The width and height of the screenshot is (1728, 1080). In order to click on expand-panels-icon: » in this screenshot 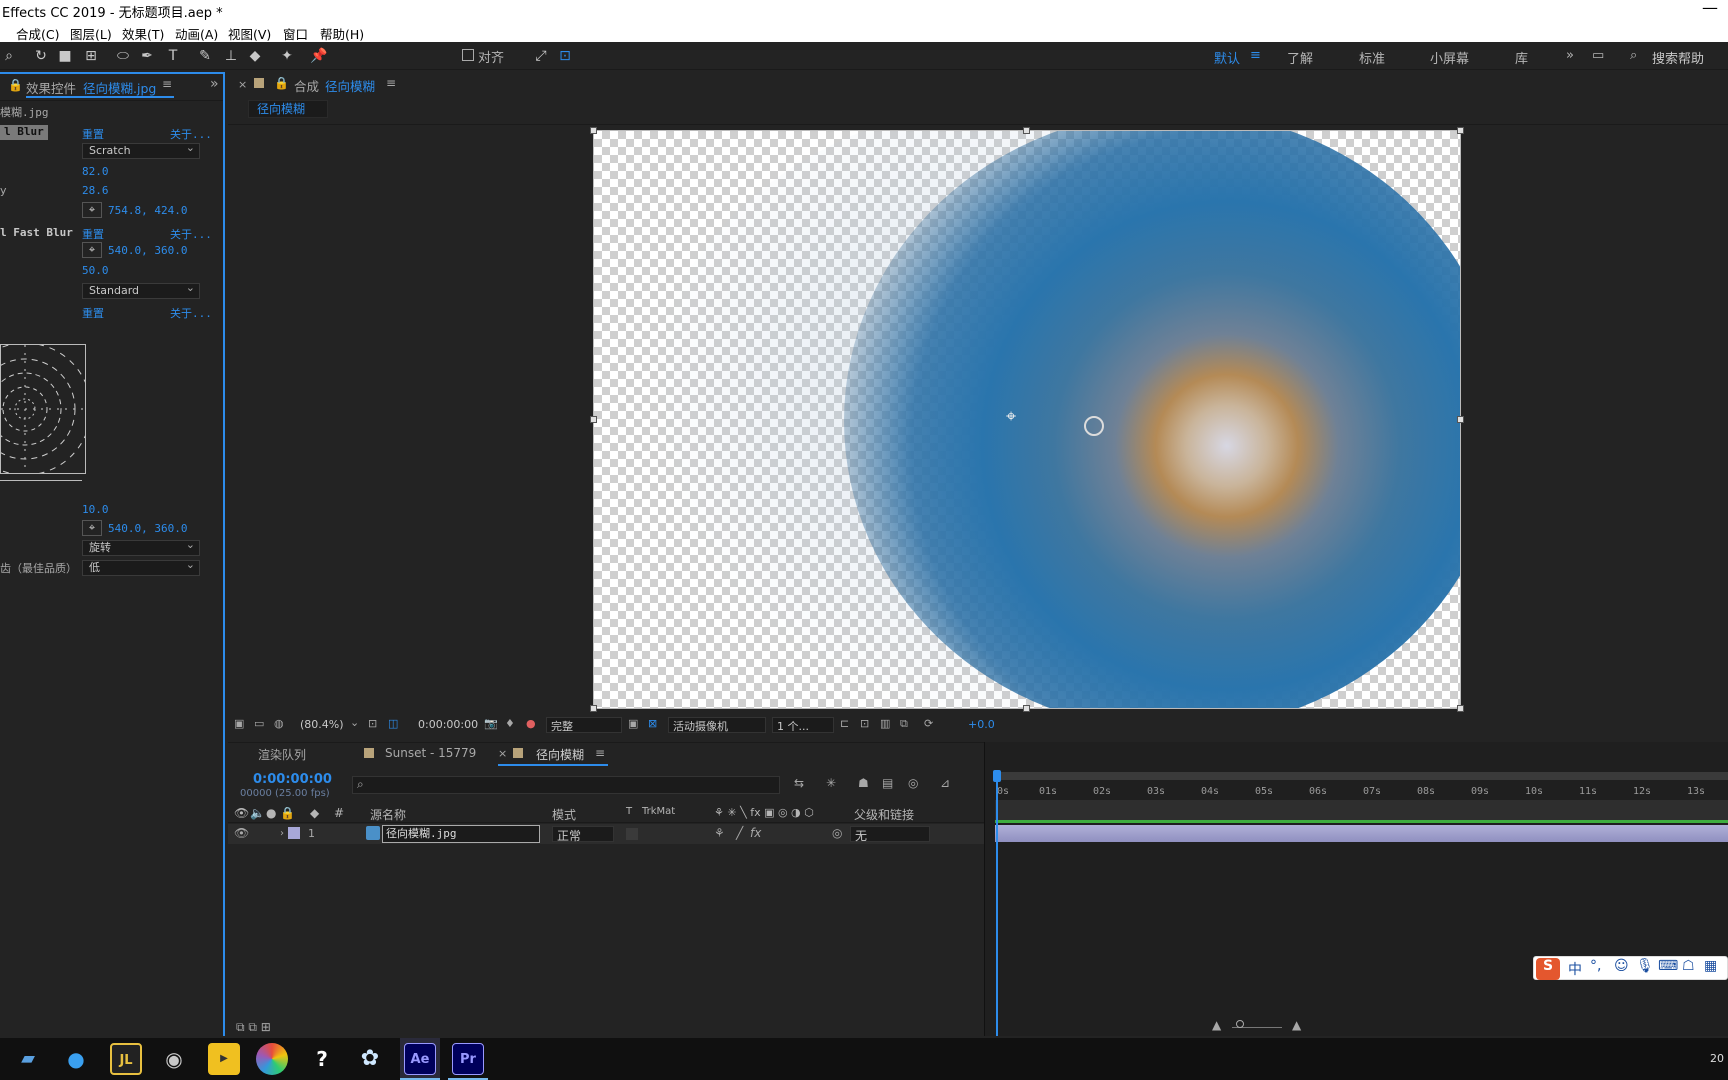, I will do `click(214, 84)`.